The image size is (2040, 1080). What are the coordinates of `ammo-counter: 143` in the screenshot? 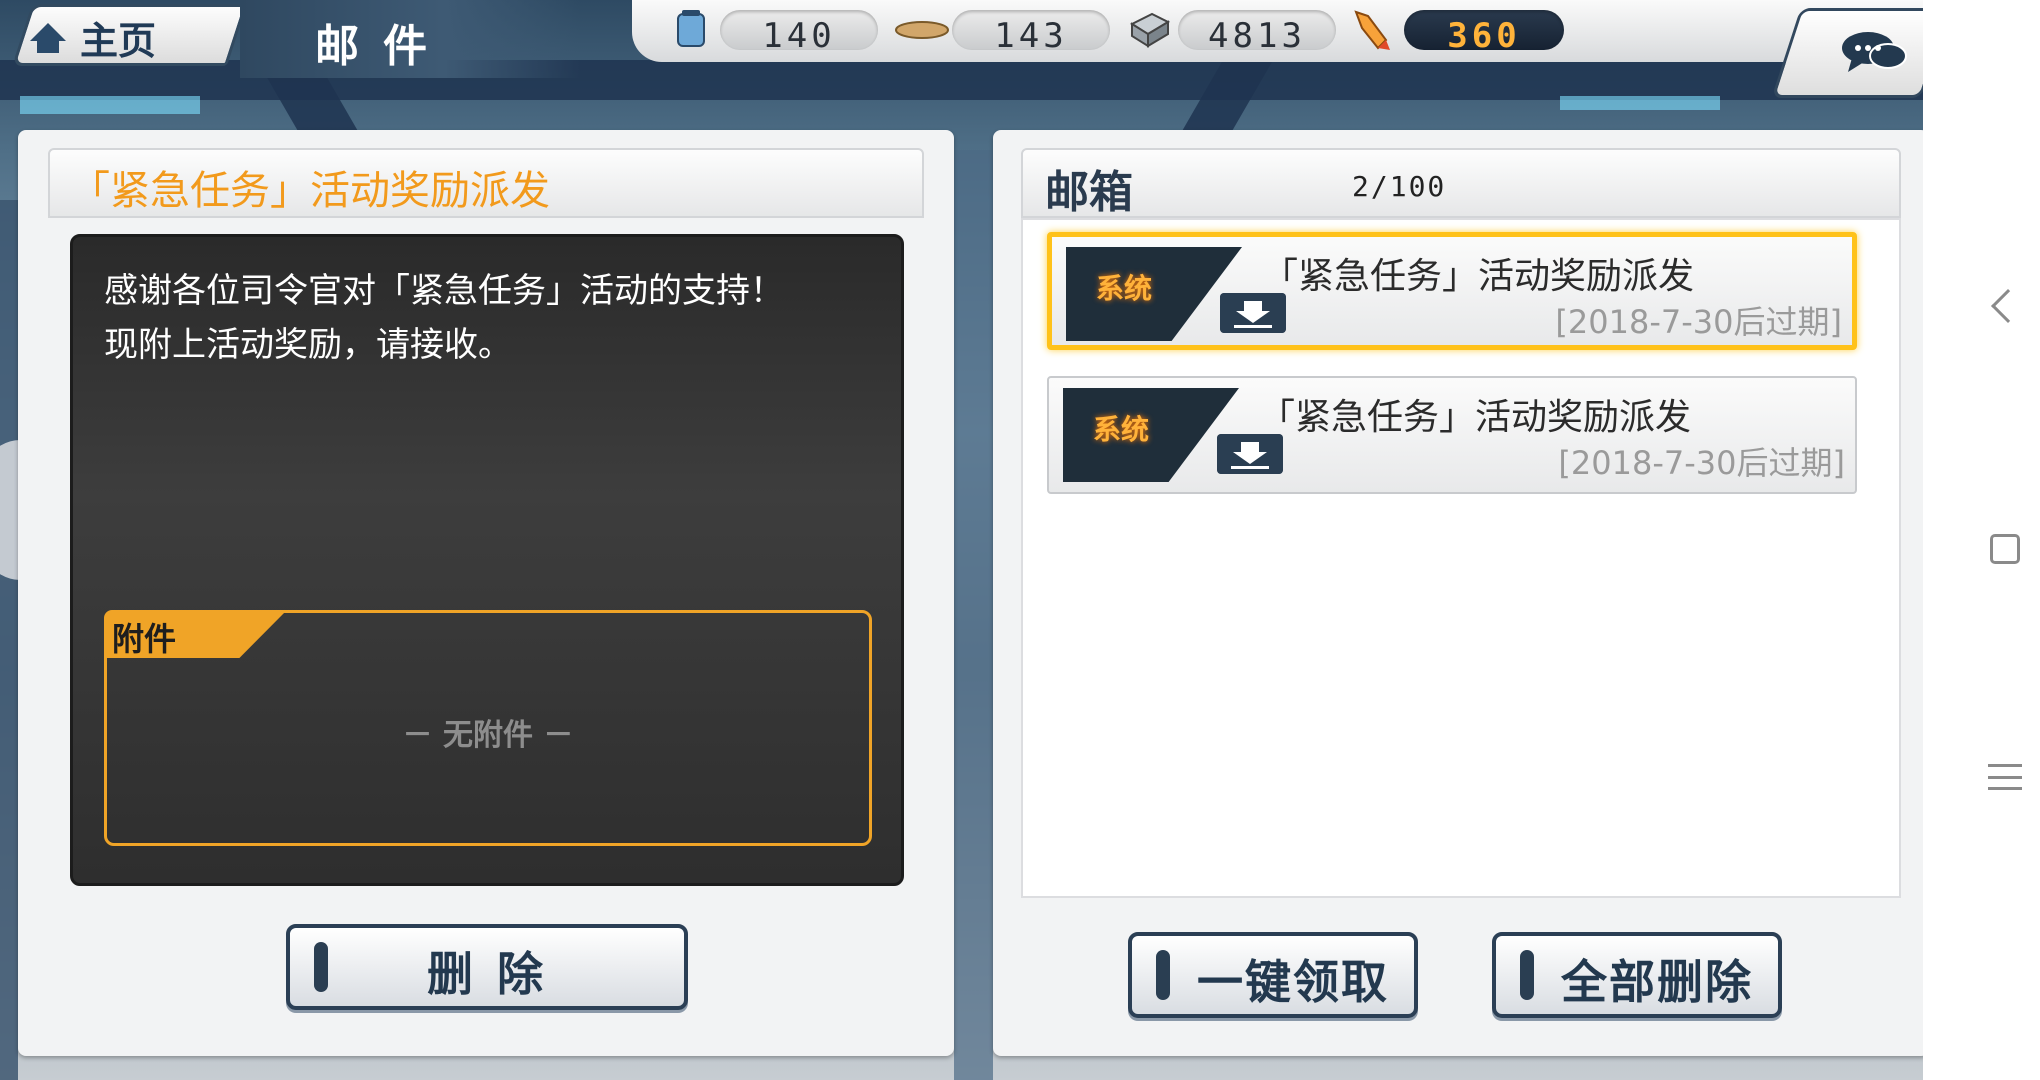 It's located at (1031, 33).